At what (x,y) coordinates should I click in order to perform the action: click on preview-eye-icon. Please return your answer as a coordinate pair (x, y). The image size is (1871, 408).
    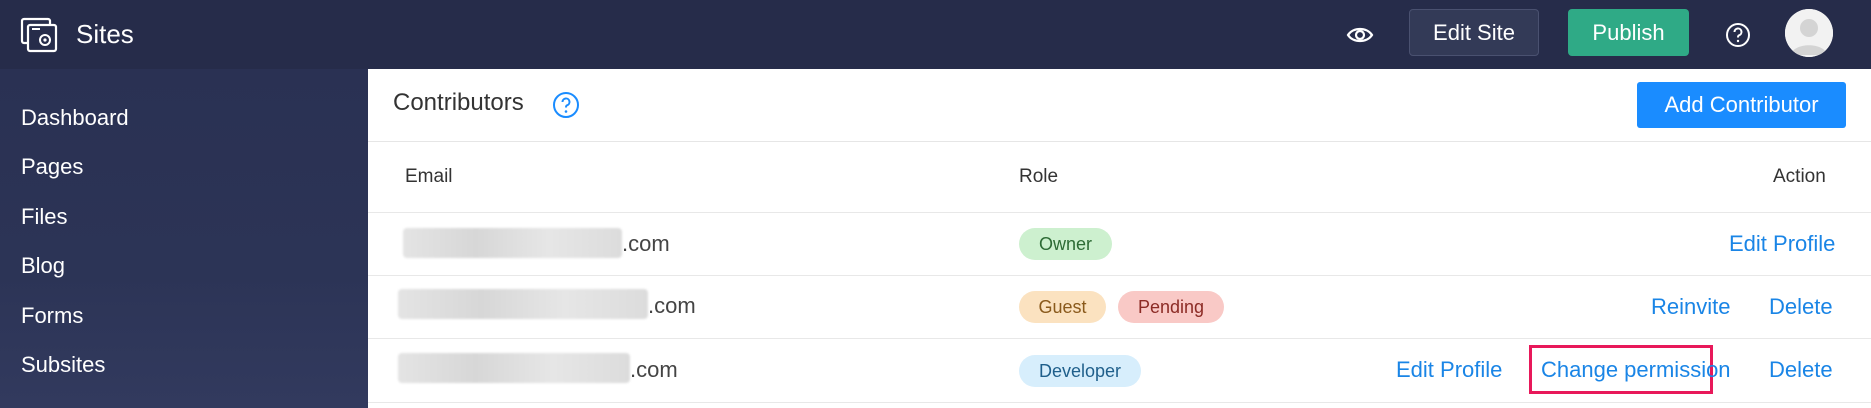
    Looking at the image, I should click on (1360, 35).